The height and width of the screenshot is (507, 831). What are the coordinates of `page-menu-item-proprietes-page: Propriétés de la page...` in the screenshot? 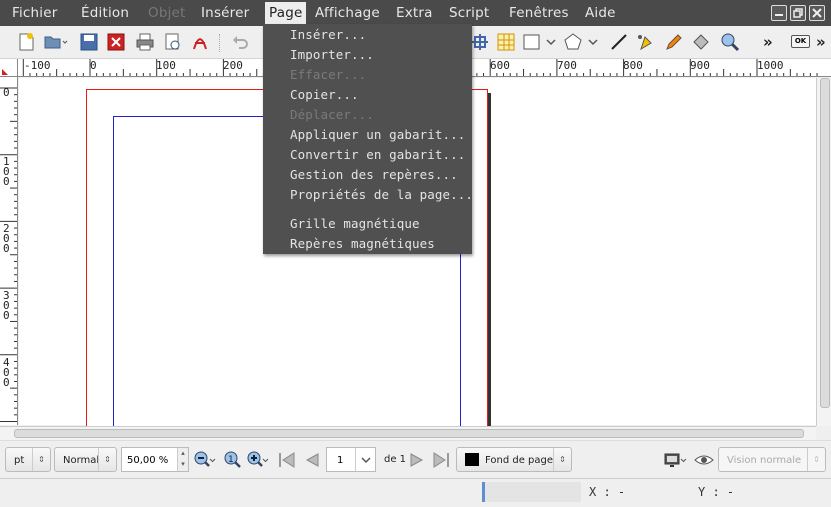 It's located at (381, 194).